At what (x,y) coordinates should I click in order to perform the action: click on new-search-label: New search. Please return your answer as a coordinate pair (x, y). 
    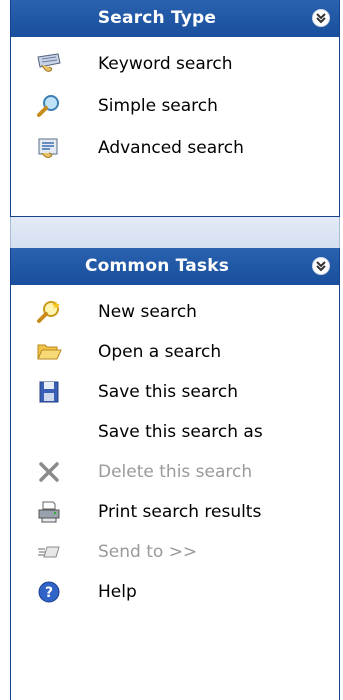
    Looking at the image, I should click on (147, 312).